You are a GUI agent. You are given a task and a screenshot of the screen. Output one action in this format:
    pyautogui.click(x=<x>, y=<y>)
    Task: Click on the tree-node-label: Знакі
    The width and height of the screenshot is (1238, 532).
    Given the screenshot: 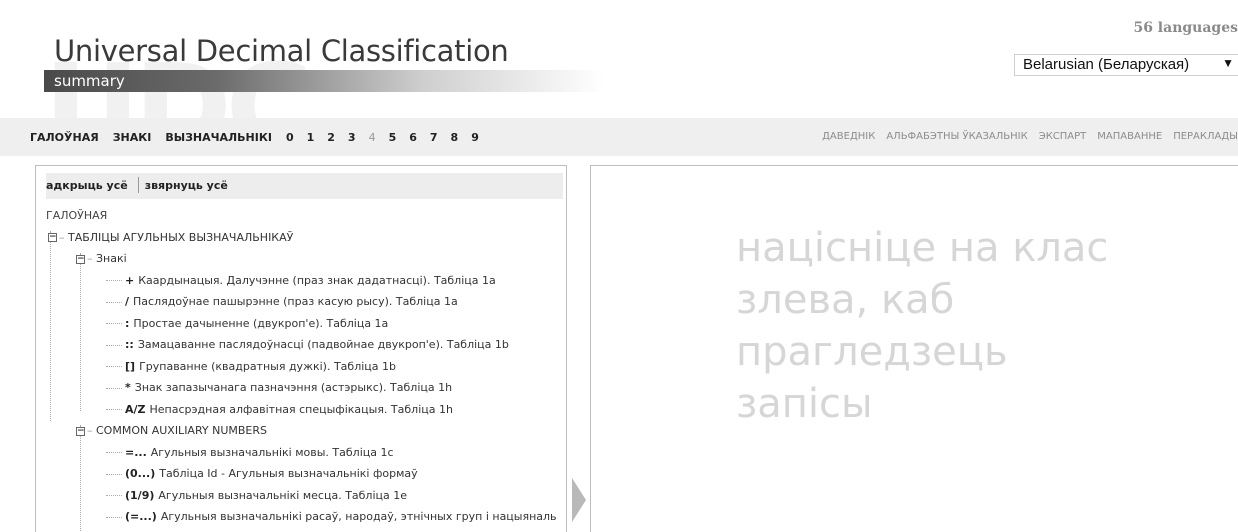 What is the action you would take?
    pyautogui.click(x=111, y=258)
    